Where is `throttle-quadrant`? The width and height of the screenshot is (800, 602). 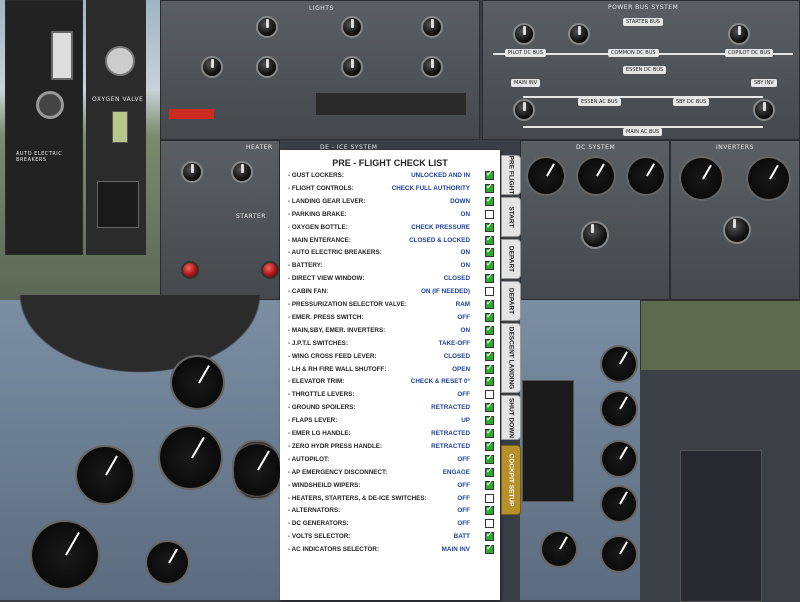
throttle-quadrant is located at coordinates (721, 526).